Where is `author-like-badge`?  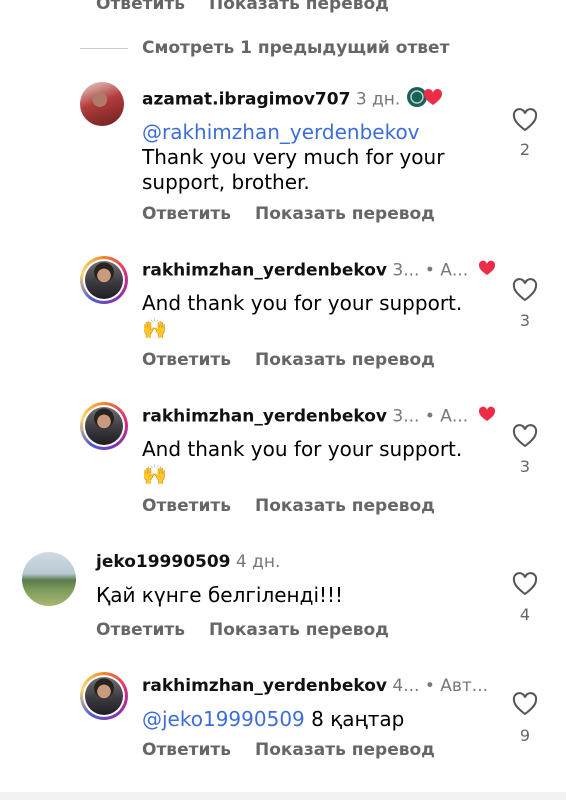 author-like-badge is located at coordinates (425, 99).